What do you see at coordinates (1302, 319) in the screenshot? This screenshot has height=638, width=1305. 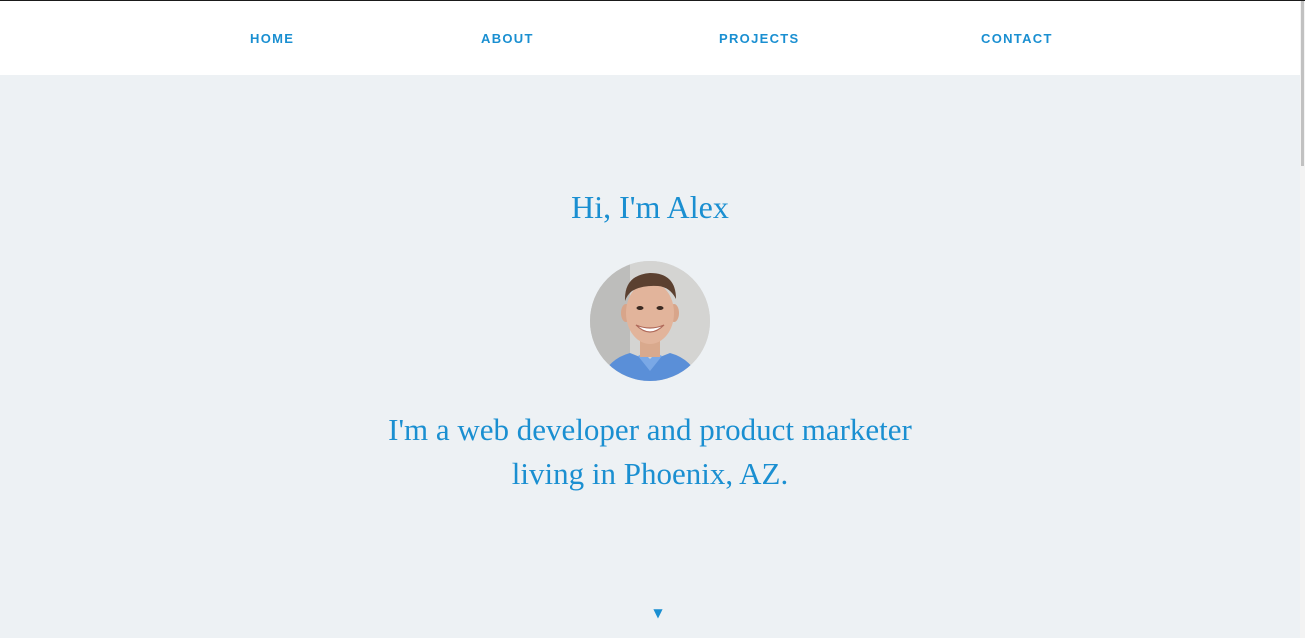 I see `page-scrollbar` at bounding box center [1302, 319].